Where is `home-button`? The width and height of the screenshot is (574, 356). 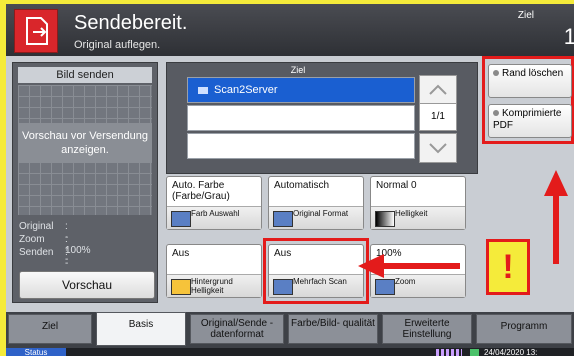 home-button is located at coordinates (36, 31).